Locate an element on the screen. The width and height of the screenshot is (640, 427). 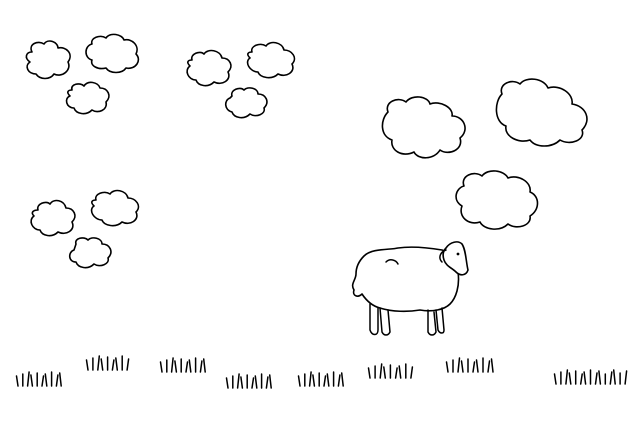
cloud-group-top-middle is located at coordinates (241, 80).